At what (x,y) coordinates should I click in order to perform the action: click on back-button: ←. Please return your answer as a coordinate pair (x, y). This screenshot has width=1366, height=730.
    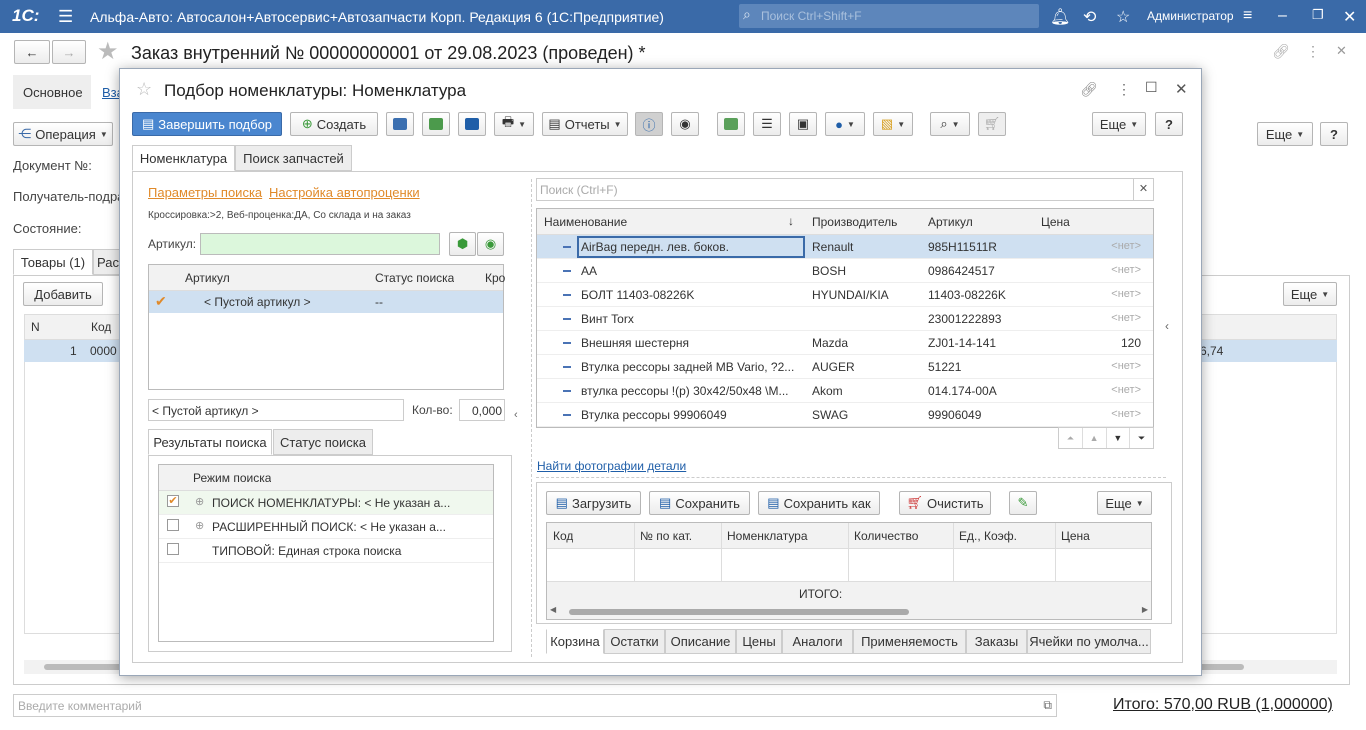
    Looking at the image, I should click on (32, 52).